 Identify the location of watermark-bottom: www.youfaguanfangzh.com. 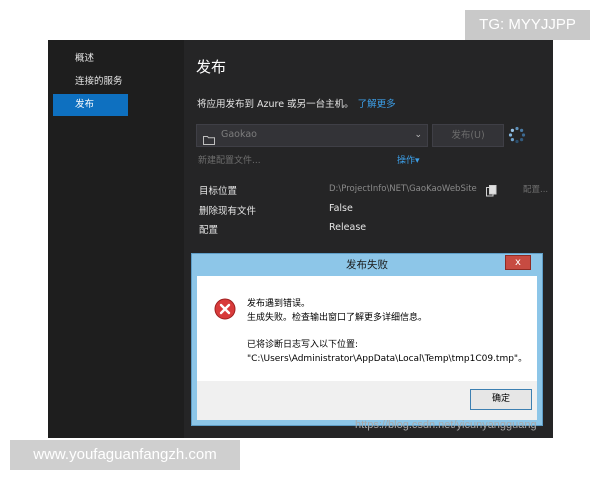
(125, 455).